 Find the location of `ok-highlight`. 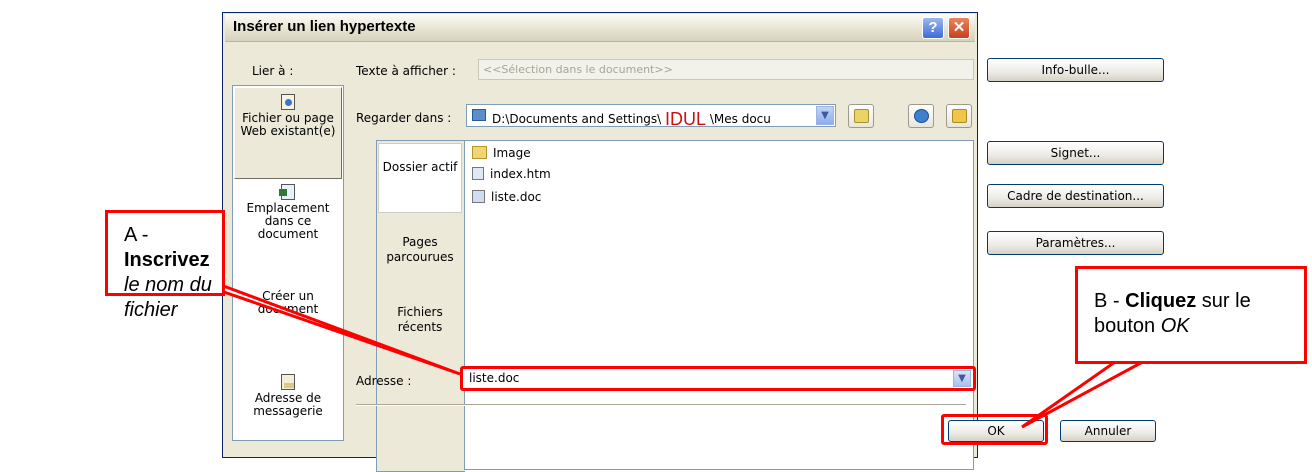

ok-highlight is located at coordinates (994, 429).